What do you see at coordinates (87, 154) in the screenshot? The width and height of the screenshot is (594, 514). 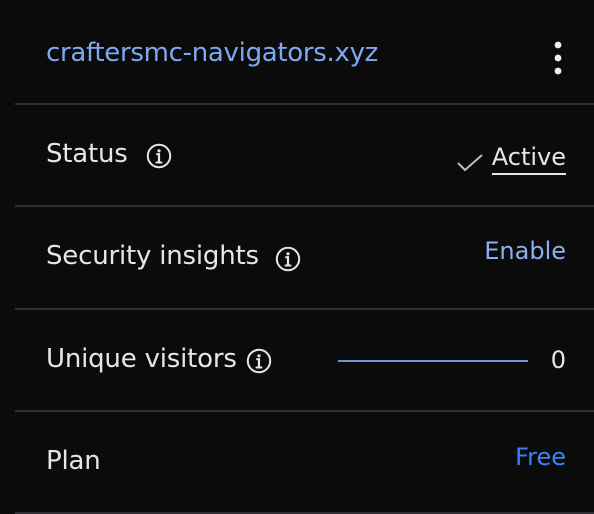 I see `status-label: Status` at bounding box center [87, 154].